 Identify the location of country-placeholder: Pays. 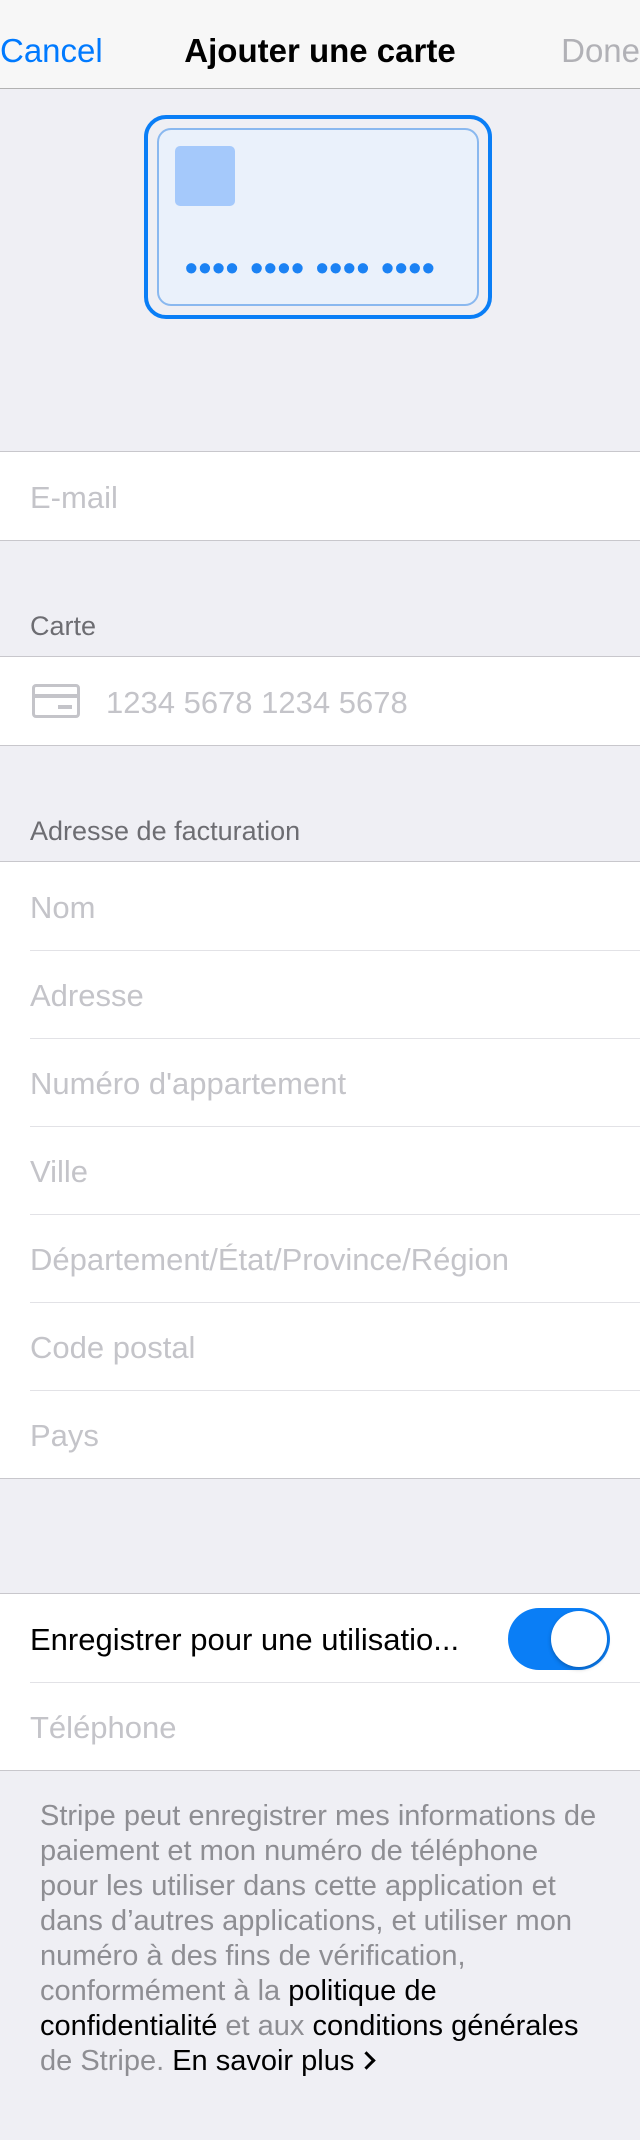
(64, 1435).